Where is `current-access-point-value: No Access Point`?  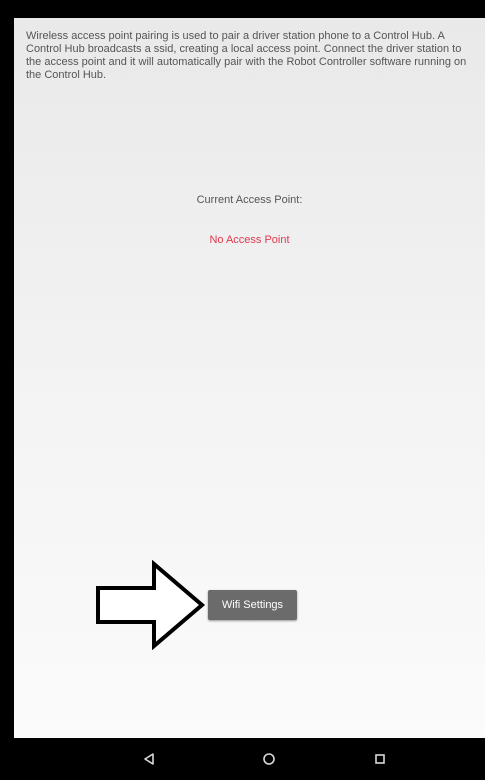
current-access-point-value: No Access Point is located at coordinates (249, 240).